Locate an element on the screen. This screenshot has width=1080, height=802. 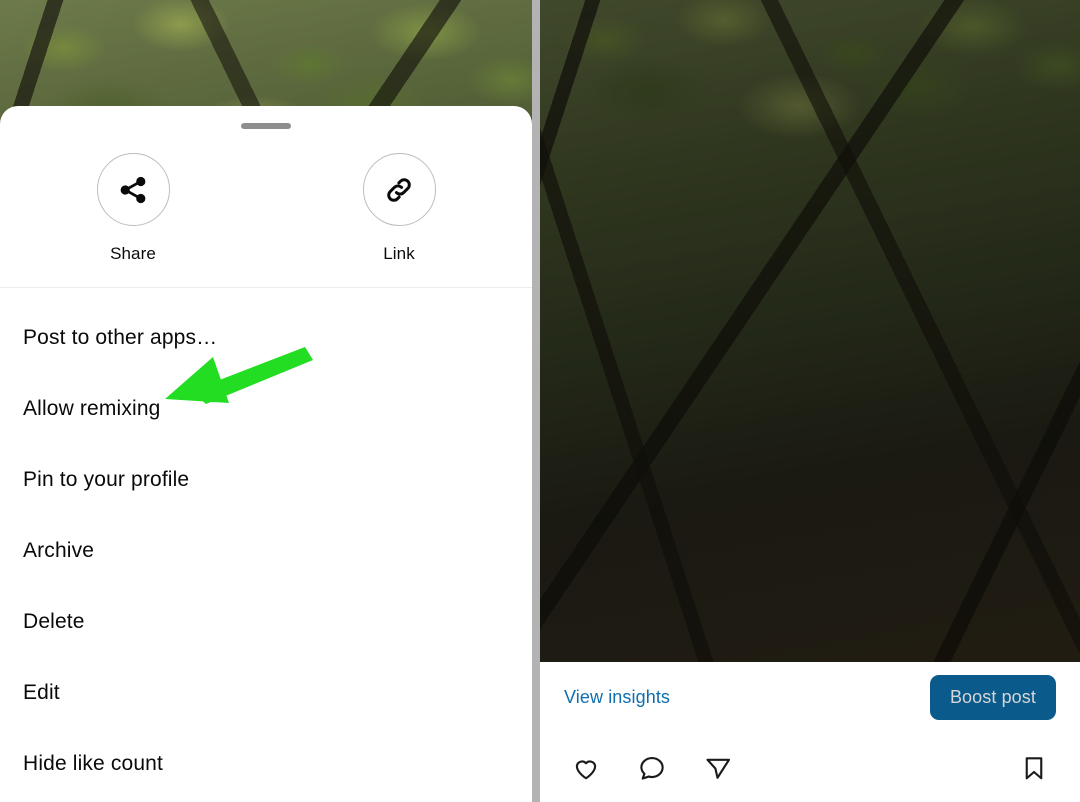
post-footer: View insights Boost post is located at coordinates (810, 732).